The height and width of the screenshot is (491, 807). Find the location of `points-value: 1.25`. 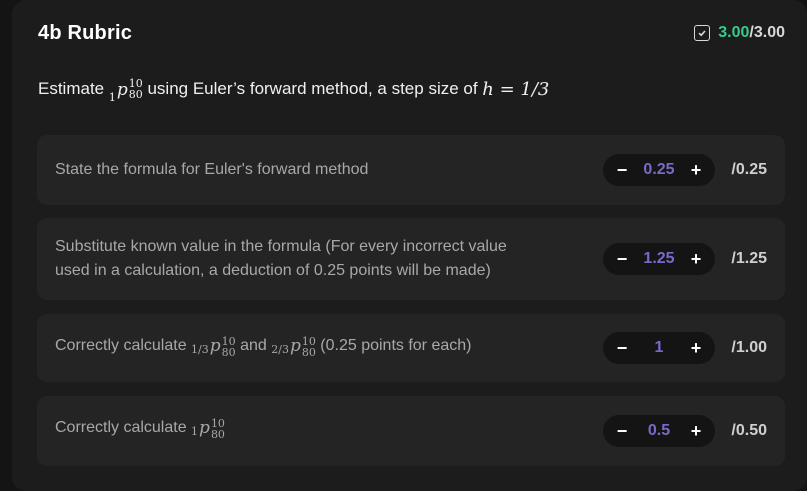

points-value: 1.25 is located at coordinates (658, 259).